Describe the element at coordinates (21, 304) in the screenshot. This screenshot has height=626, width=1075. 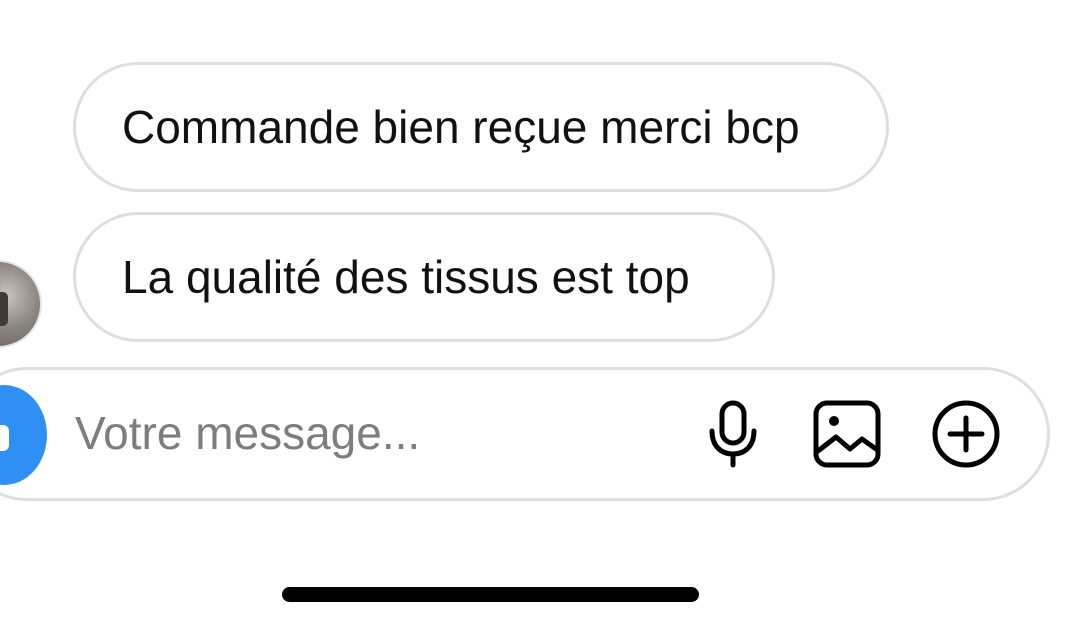
I see `avatar` at that location.